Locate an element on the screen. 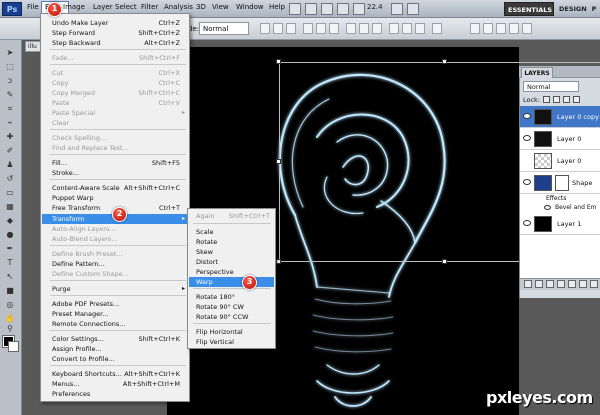 The width and height of the screenshot is (600, 415). distribute-center-icon is located at coordinates (407, 28).